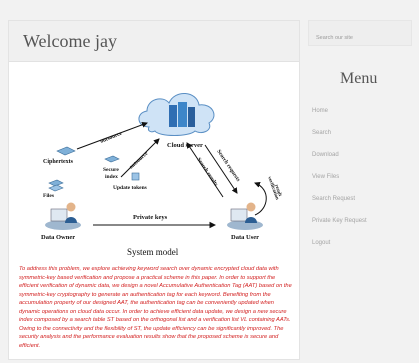 The image size is (419, 363). What do you see at coordinates (58, 162) in the screenshot?
I see `ciphertexts-label: Ciphertexts` at bounding box center [58, 162].